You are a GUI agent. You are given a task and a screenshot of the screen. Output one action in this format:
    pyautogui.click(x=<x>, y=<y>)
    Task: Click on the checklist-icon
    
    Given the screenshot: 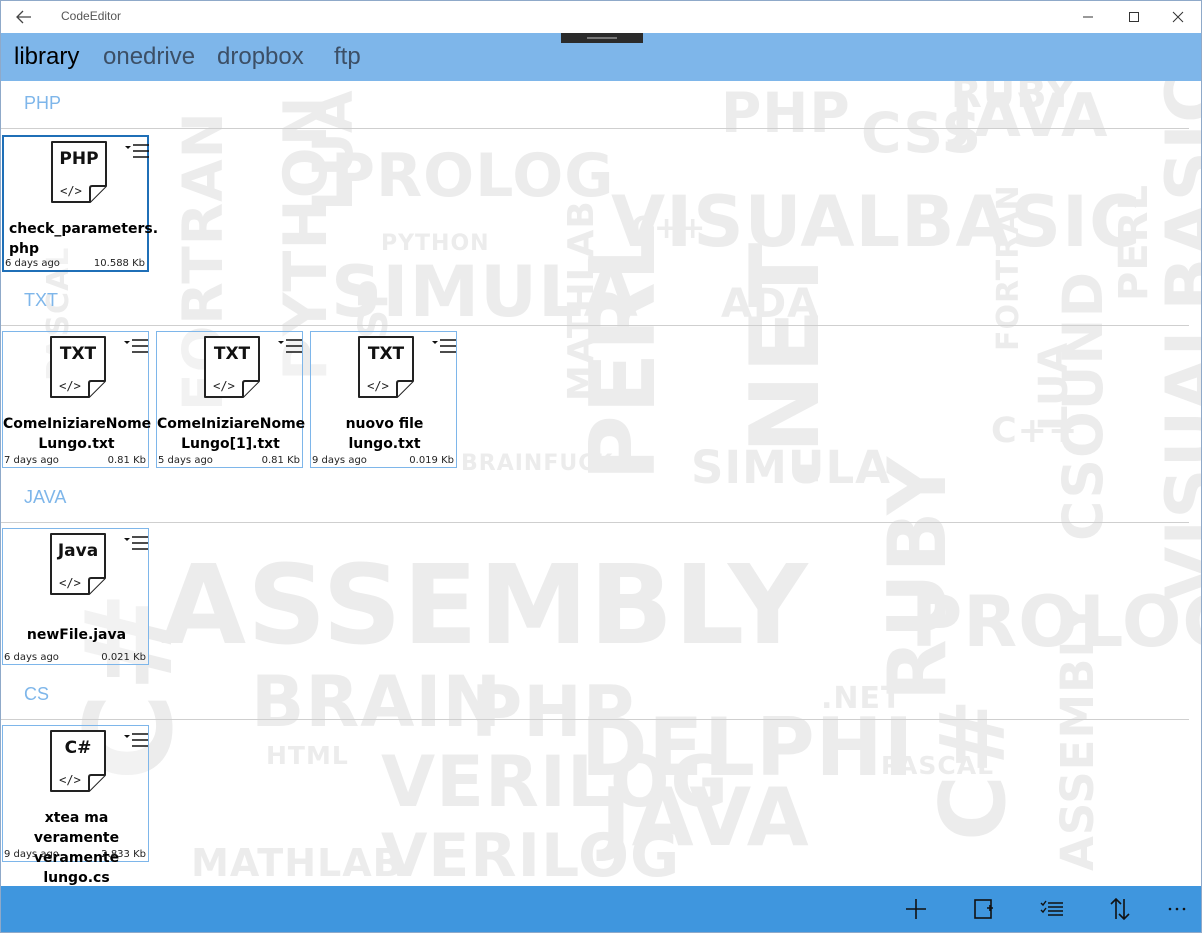 What is the action you would take?
    pyautogui.click(x=1051, y=908)
    